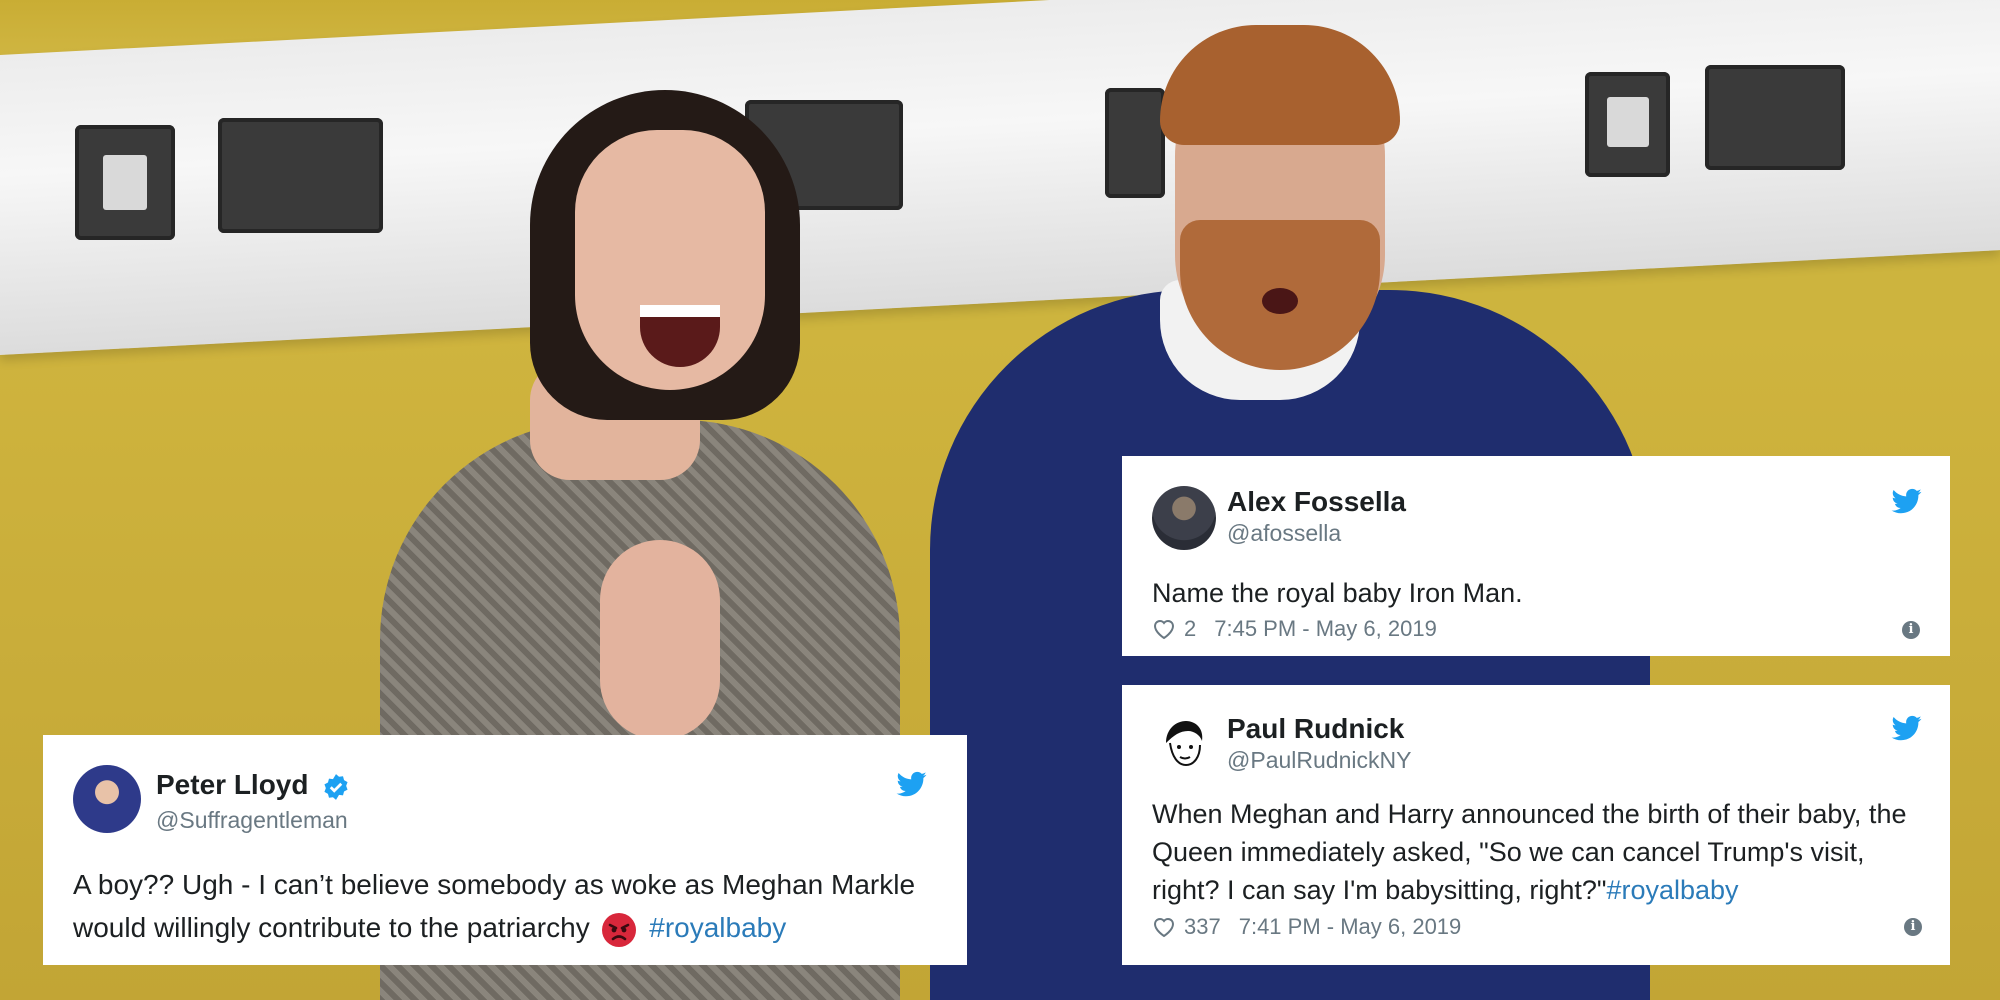 This screenshot has width=2000, height=1000. What do you see at coordinates (1319, 760) in the screenshot?
I see `author-handle: @PaulRudnickNY` at bounding box center [1319, 760].